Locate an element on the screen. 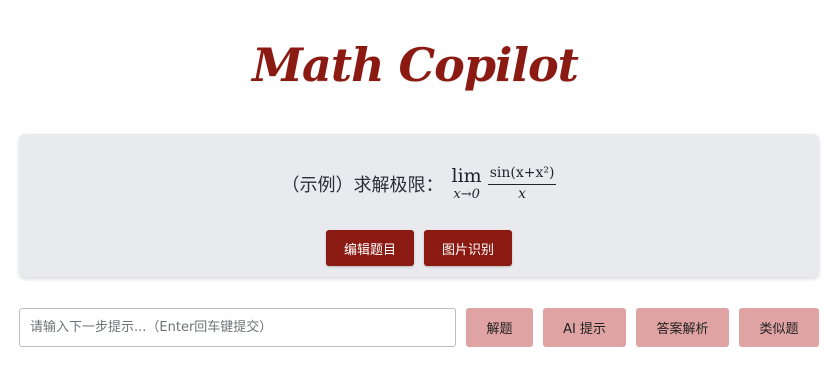 This screenshot has width=830, height=372. edit-problem-button: 编辑题目 is located at coordinates (370, 248).